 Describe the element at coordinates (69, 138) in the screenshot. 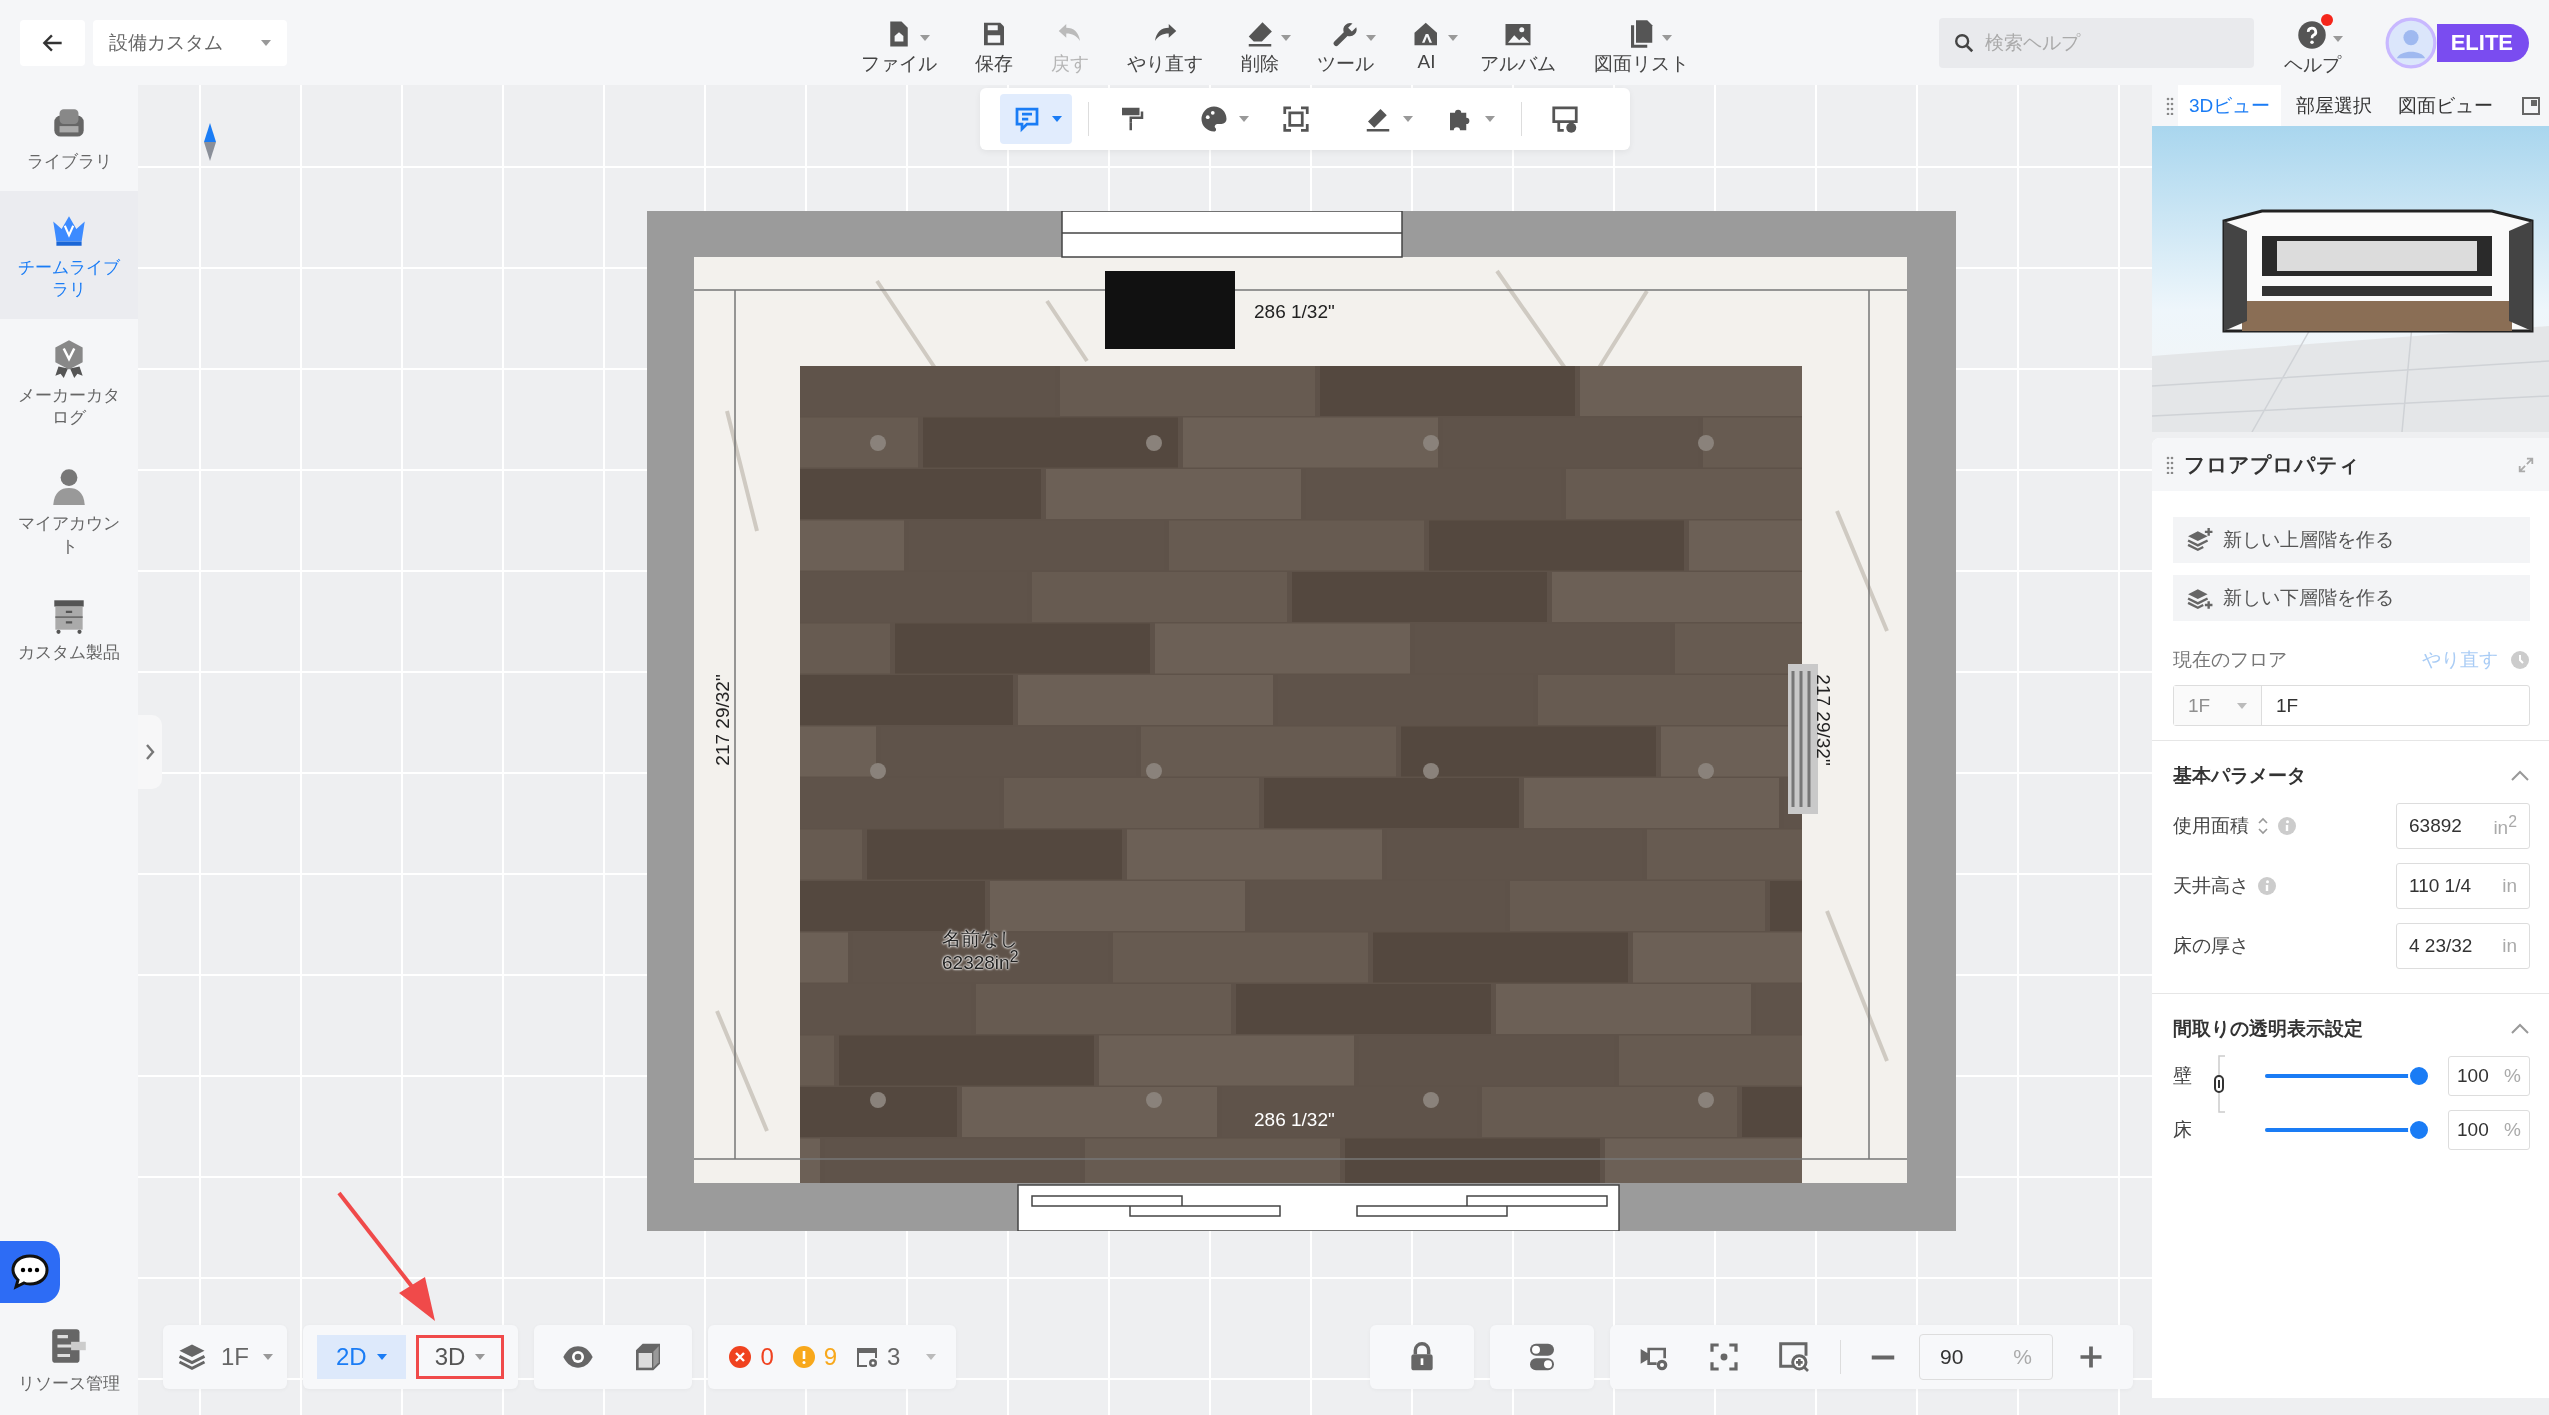

I see `sidebar-item: ライブラリ` at that location.